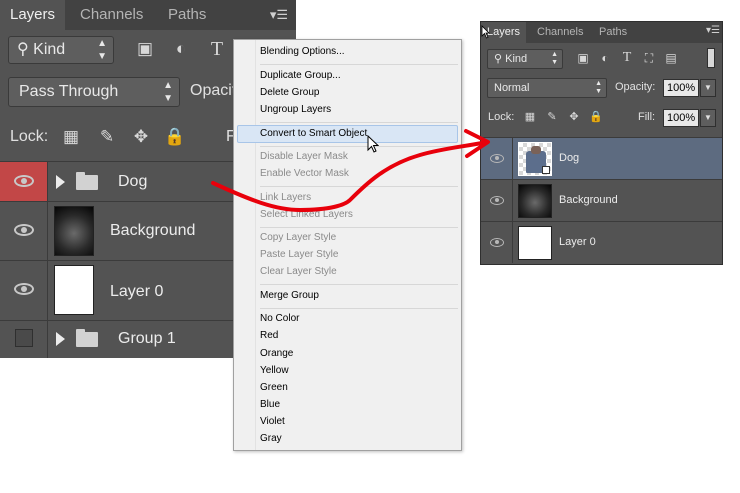 This screenshot has width=740, height=493. I want to click on menu-item-disable-layer-mask: Disable Layer Mask, so click(304, 157).